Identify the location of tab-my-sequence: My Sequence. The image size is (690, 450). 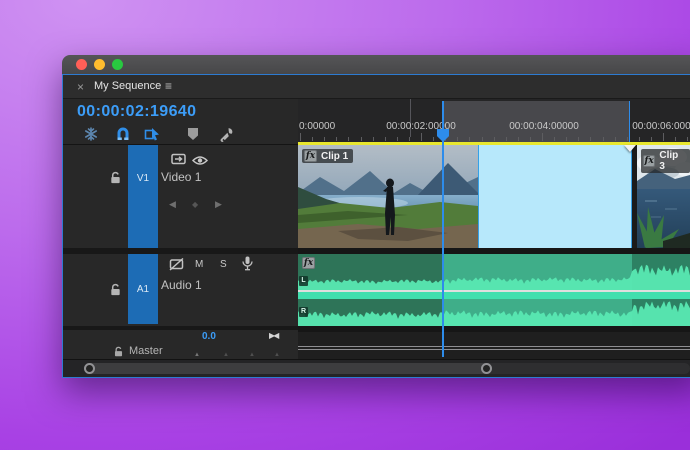
(127, 86).